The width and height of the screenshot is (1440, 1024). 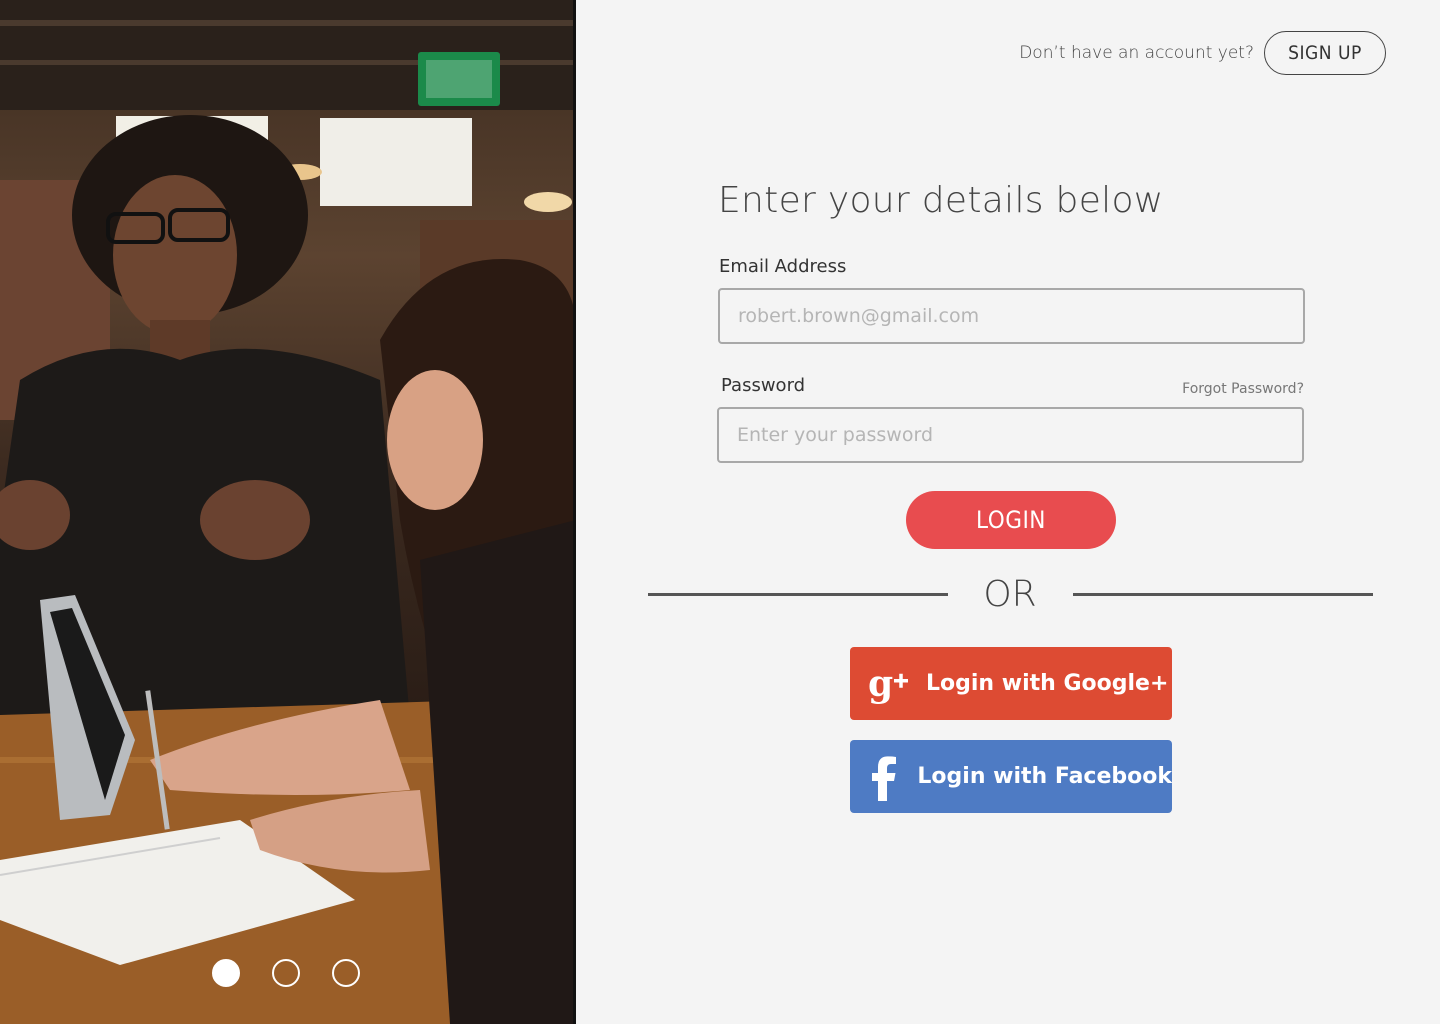 I want to click on email-label: Email Address, so click(x=783, y=266).